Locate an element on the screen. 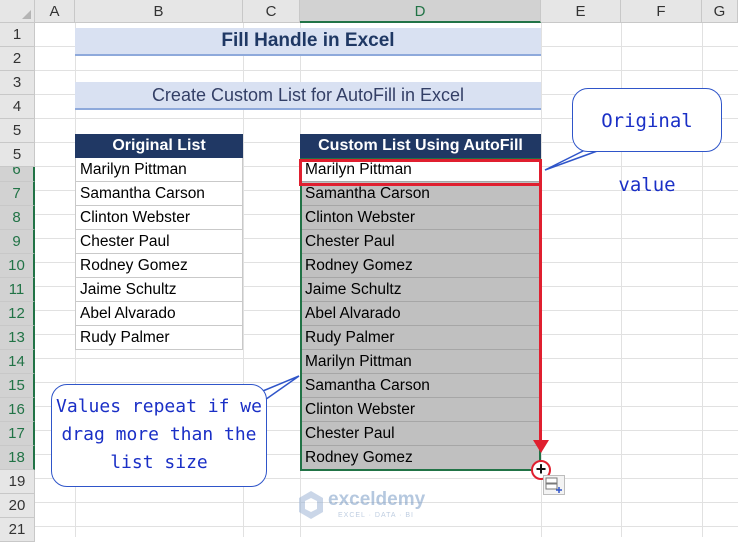  autofill-options-icon is located at coordinates (554, 485).